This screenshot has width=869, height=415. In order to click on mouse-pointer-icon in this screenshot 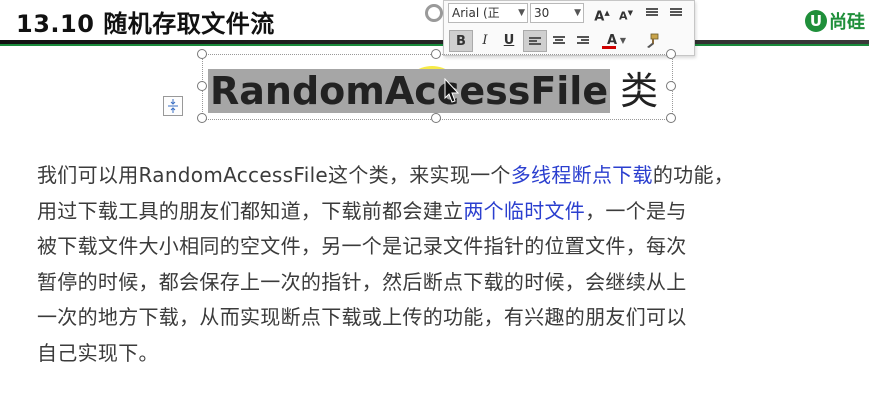, I will do `click(452, 90)`.